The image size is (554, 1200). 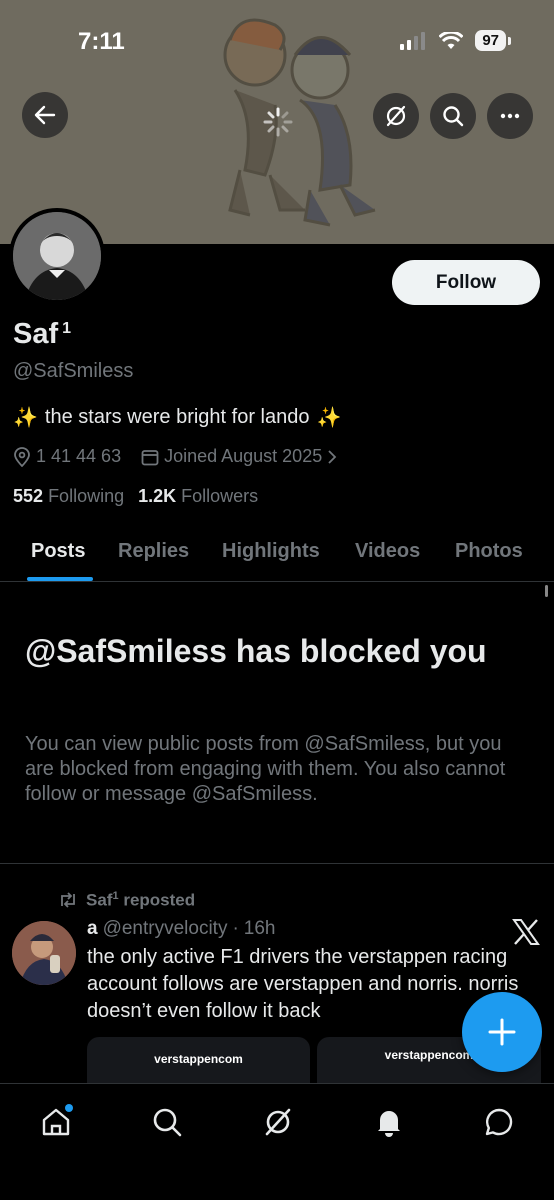 I want to click on back-button, so click(x=45, y=115).